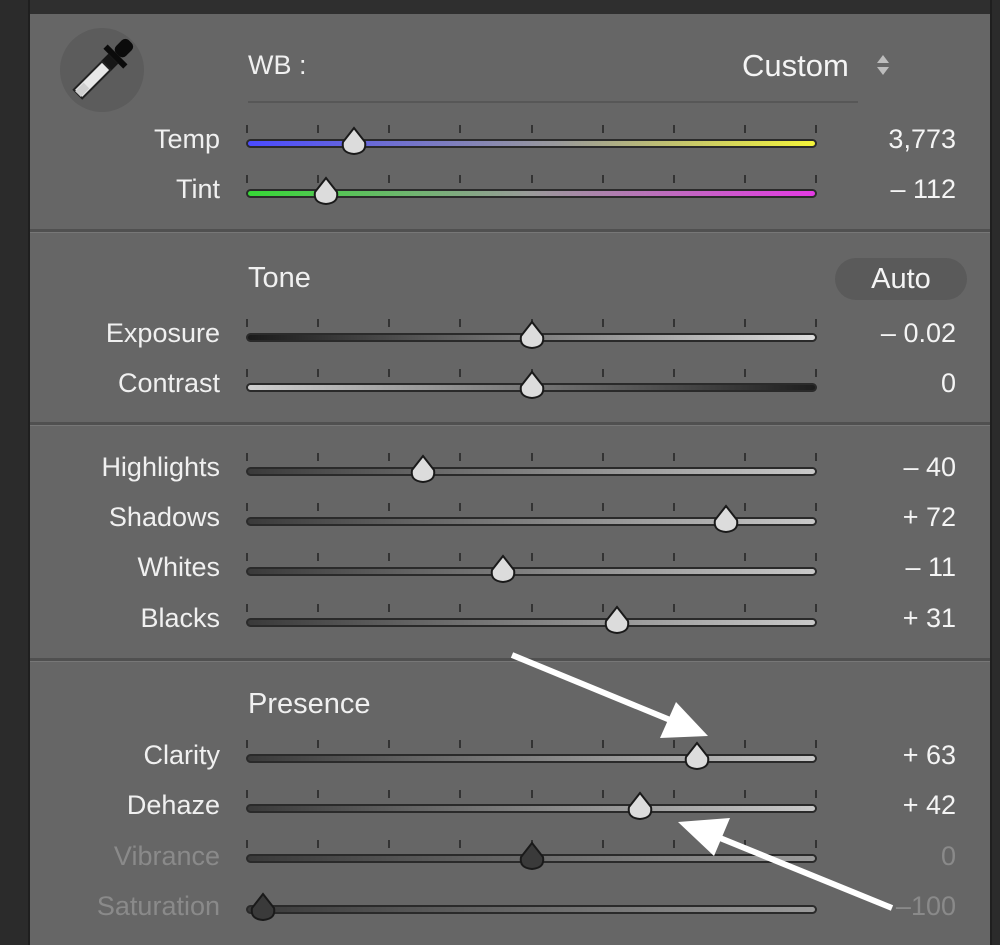 The width and height of the screenshot is (1000, 945). What do you see at coordinates (277, 65) in the screenshot?
I see `wb-label: WB :` at bounding box center [277, 65].